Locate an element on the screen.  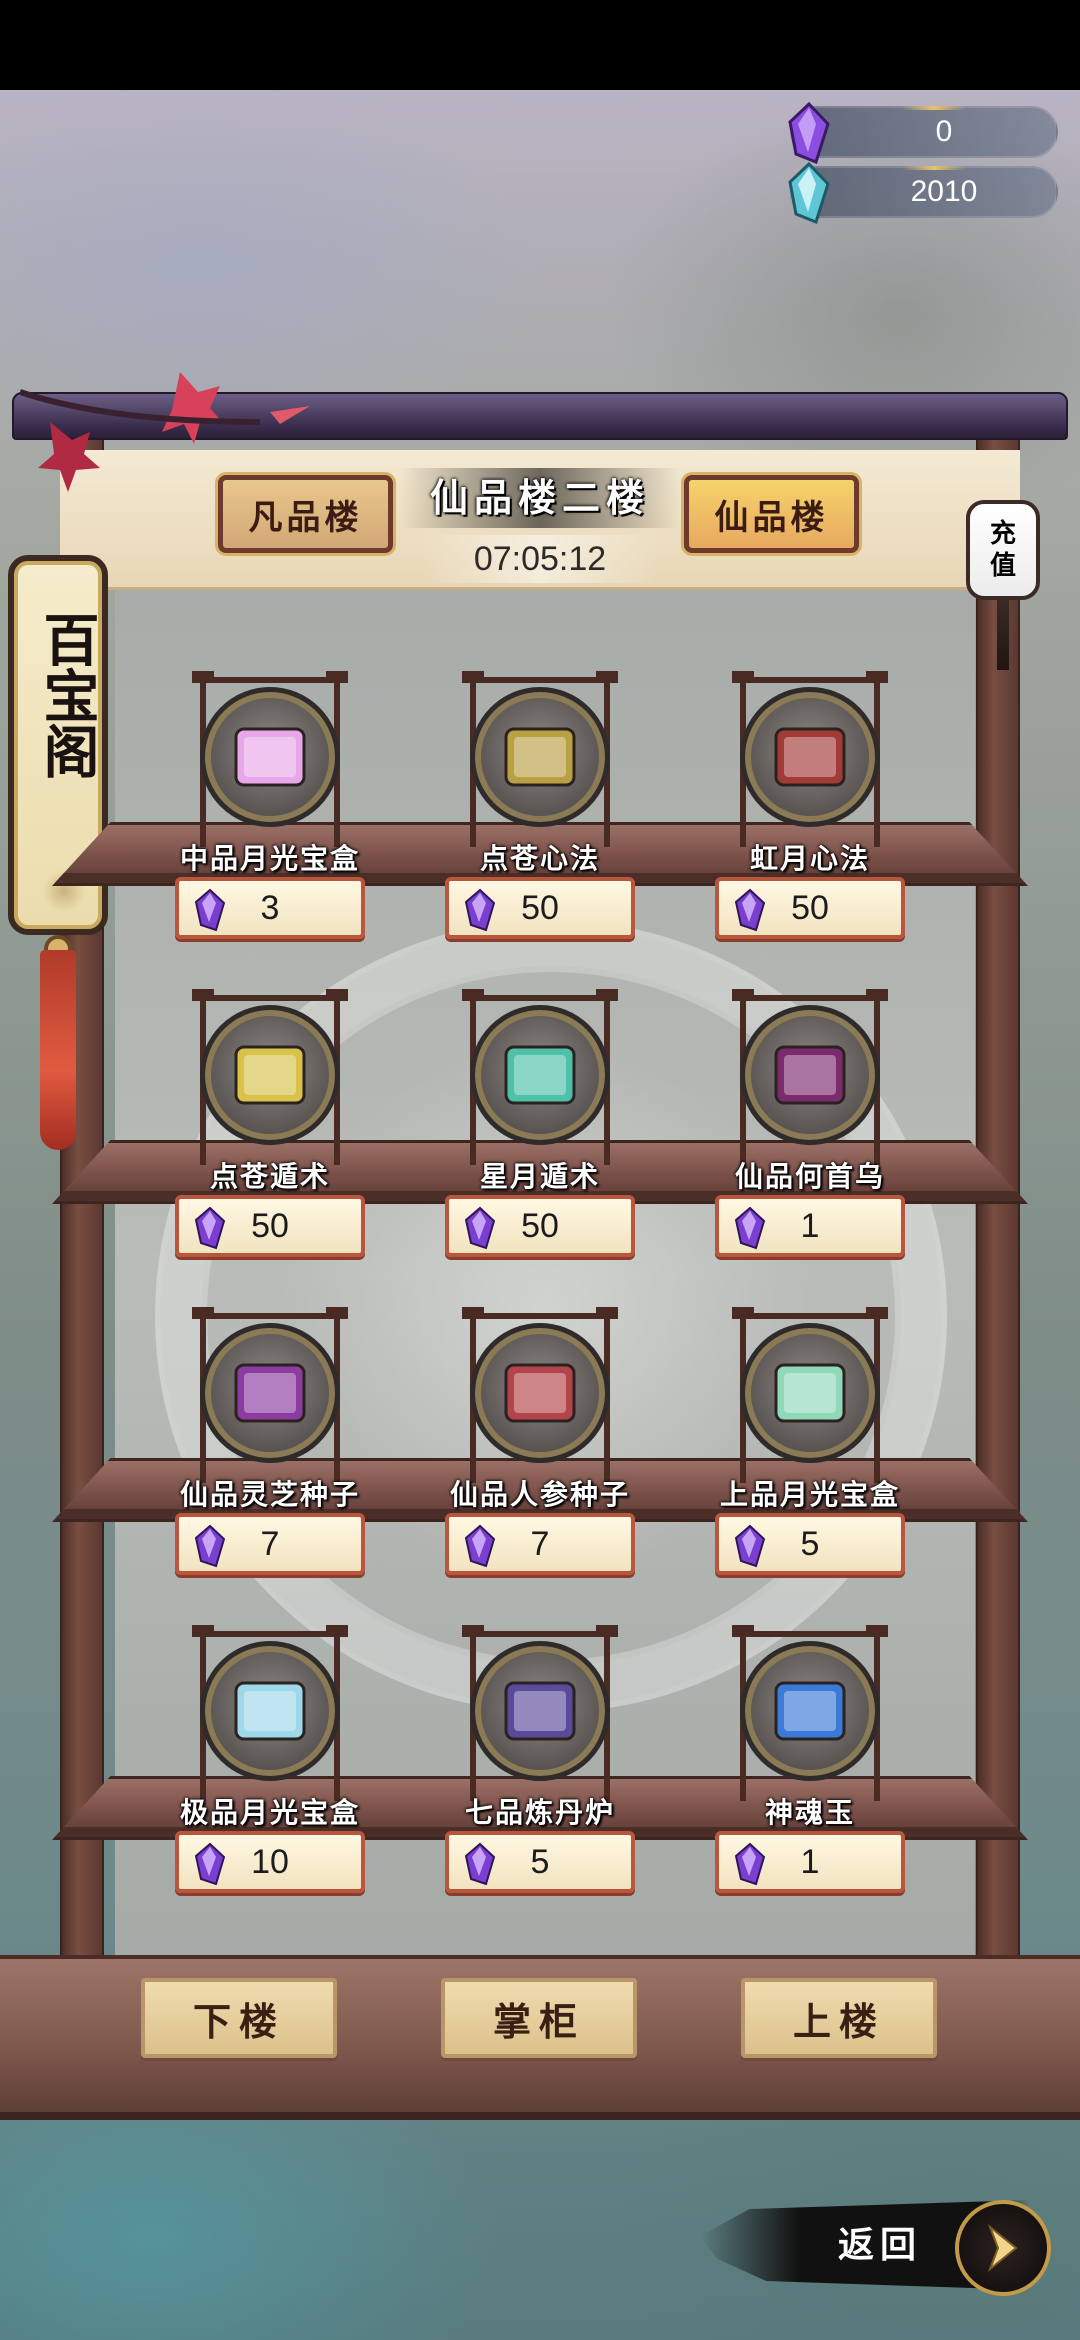
shop-item: 星月遁术 50 is located at coordinates (540, 1127).